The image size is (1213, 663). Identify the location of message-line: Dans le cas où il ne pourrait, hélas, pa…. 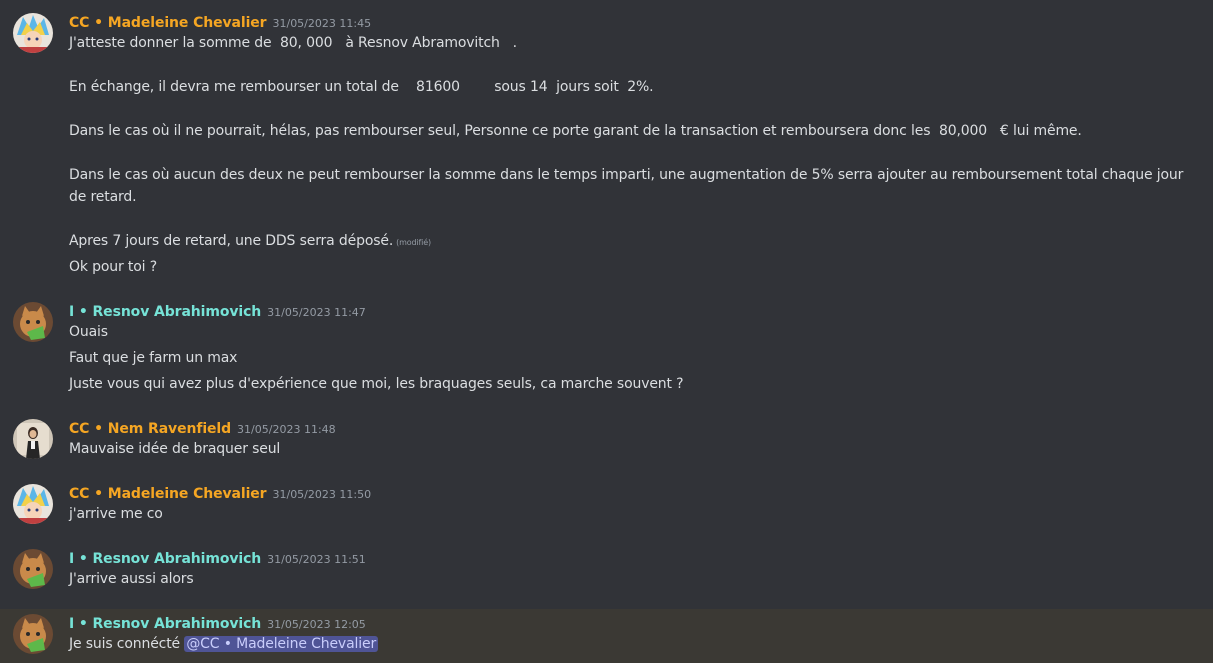
(575, 131).